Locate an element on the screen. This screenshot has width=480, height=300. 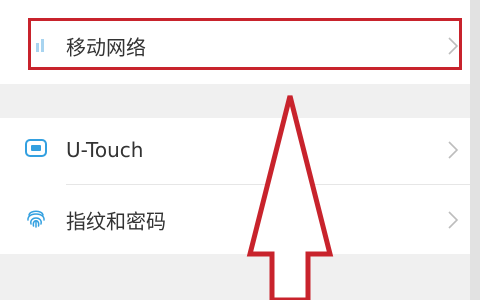
utouch-icon is located at coordinates (36, 150).